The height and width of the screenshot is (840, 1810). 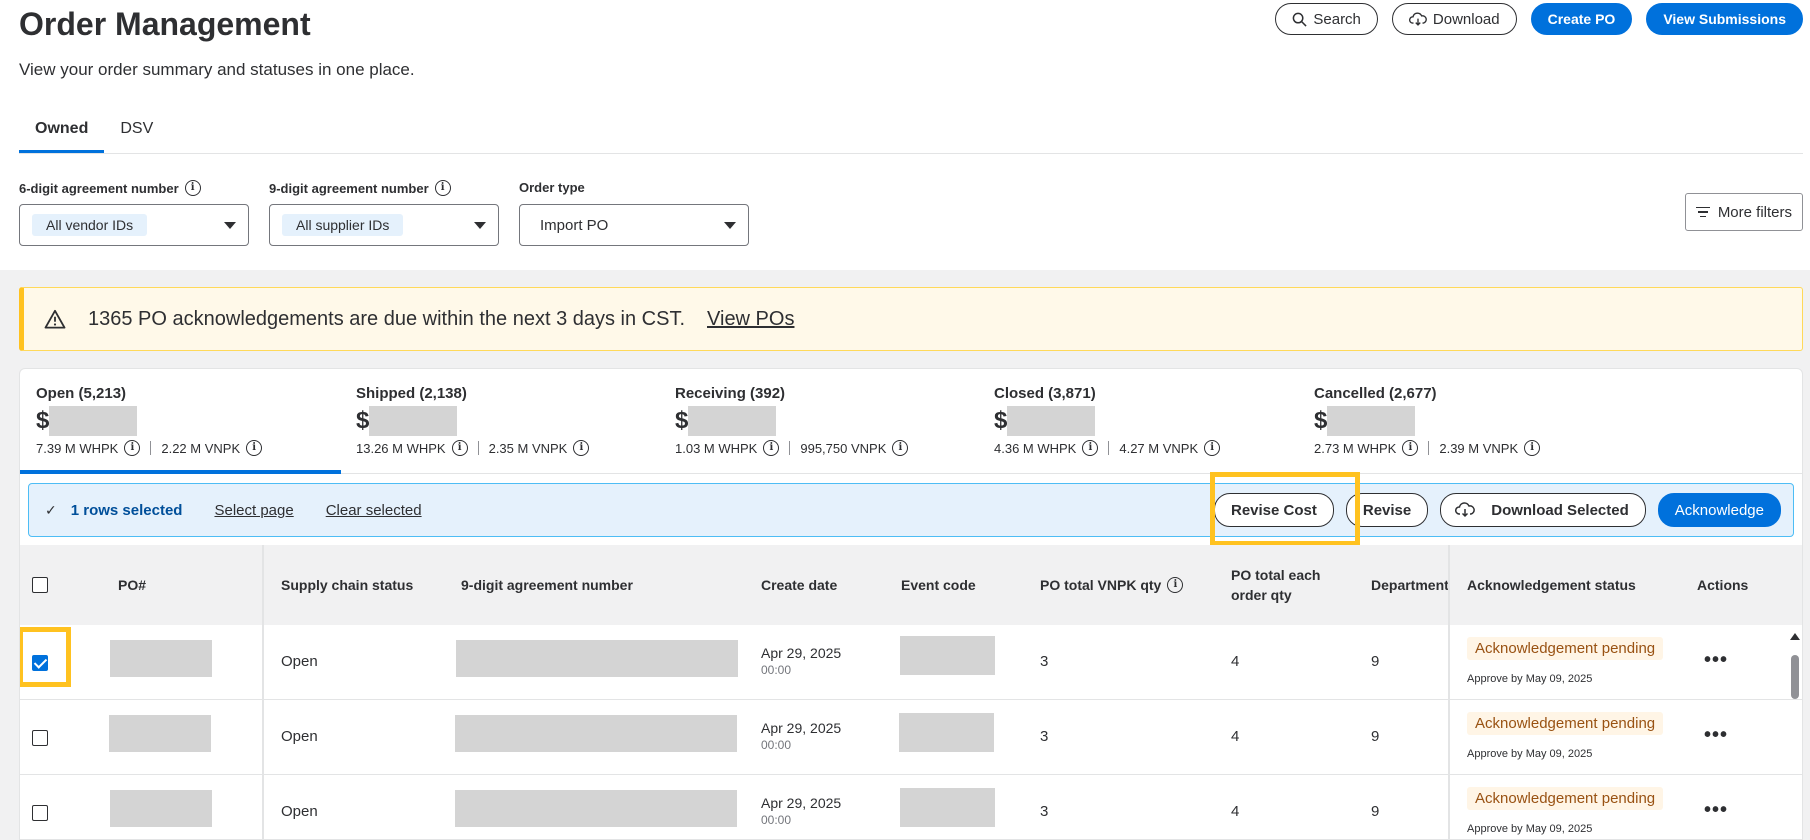 What do you see at coordinates (1112, 585) in the screenshot?
I see `header-vnpk-qty: PO total VNPK qty i` at bounding box center [1112, 585].